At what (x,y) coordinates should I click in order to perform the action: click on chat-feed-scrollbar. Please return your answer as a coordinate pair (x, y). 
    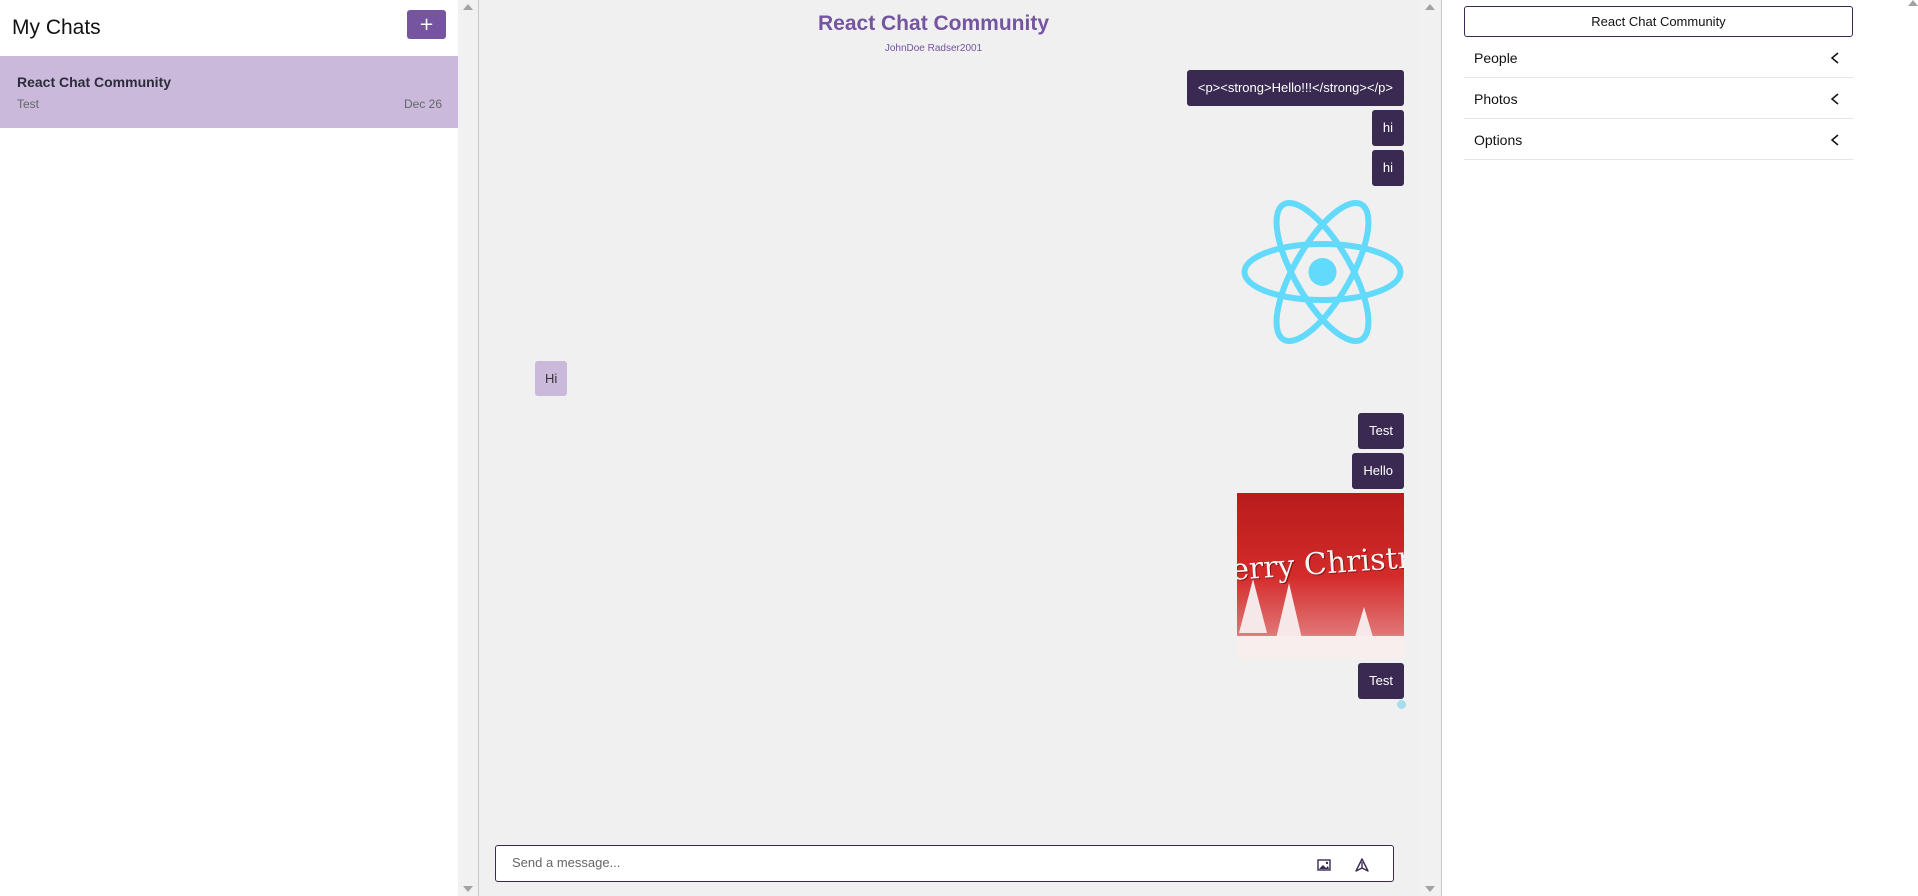
    Looking at the image, I should click on (1430, 448).